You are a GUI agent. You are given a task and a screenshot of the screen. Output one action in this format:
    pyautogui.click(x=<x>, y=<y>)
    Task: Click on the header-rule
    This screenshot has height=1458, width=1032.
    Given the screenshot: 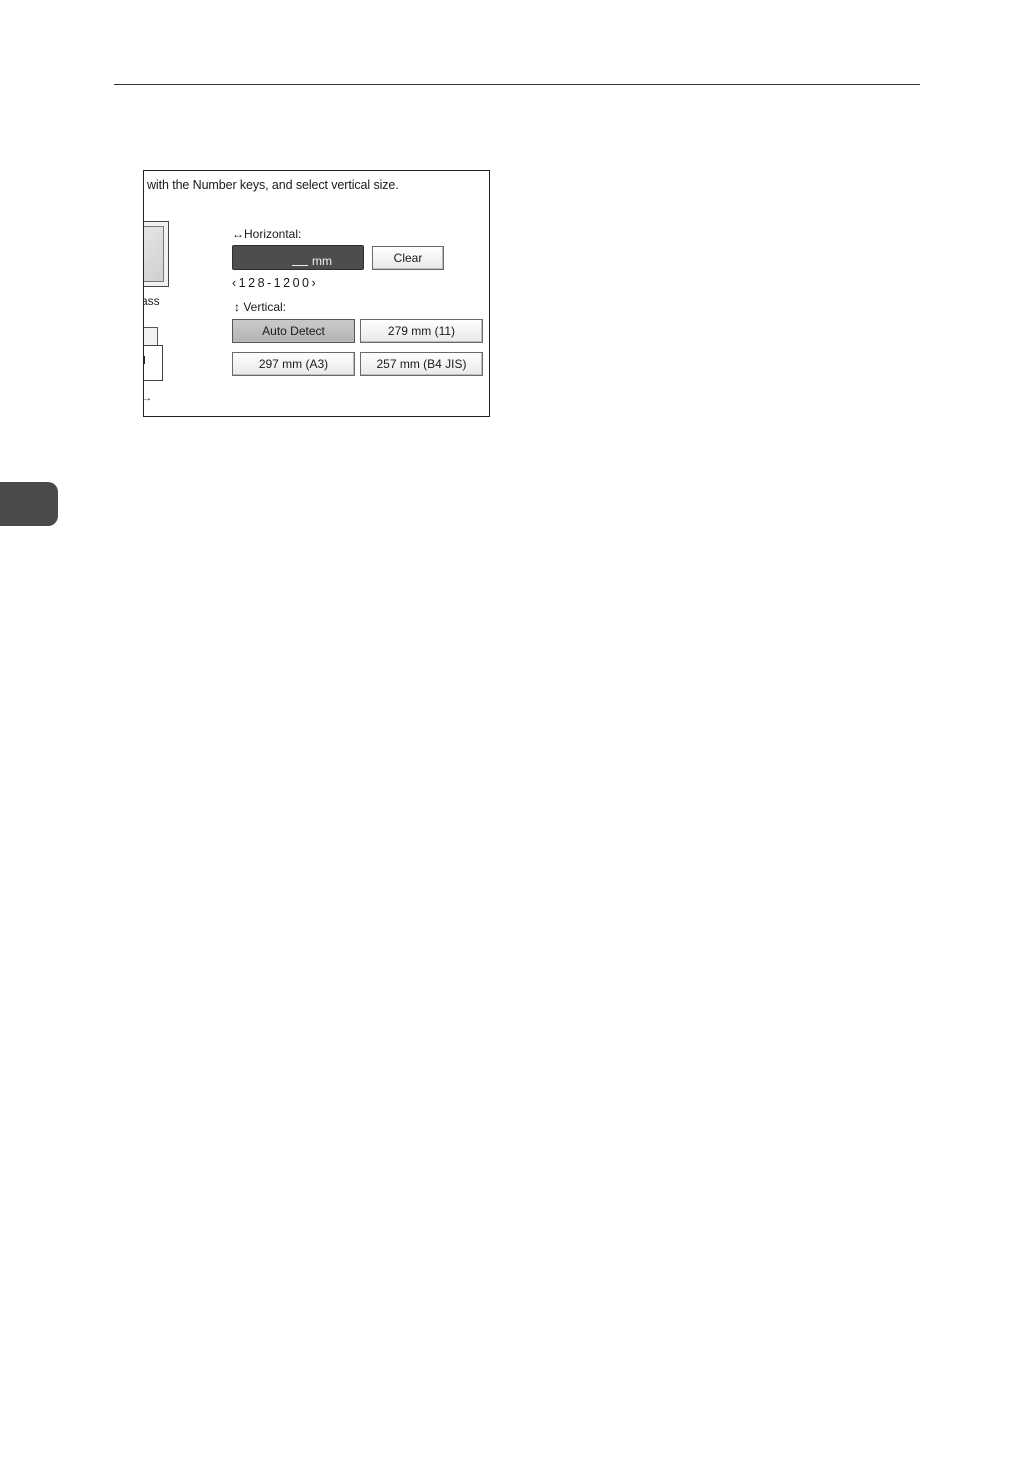 What is the action you would take?
    pyautogui.click(x=517, y=84)
    